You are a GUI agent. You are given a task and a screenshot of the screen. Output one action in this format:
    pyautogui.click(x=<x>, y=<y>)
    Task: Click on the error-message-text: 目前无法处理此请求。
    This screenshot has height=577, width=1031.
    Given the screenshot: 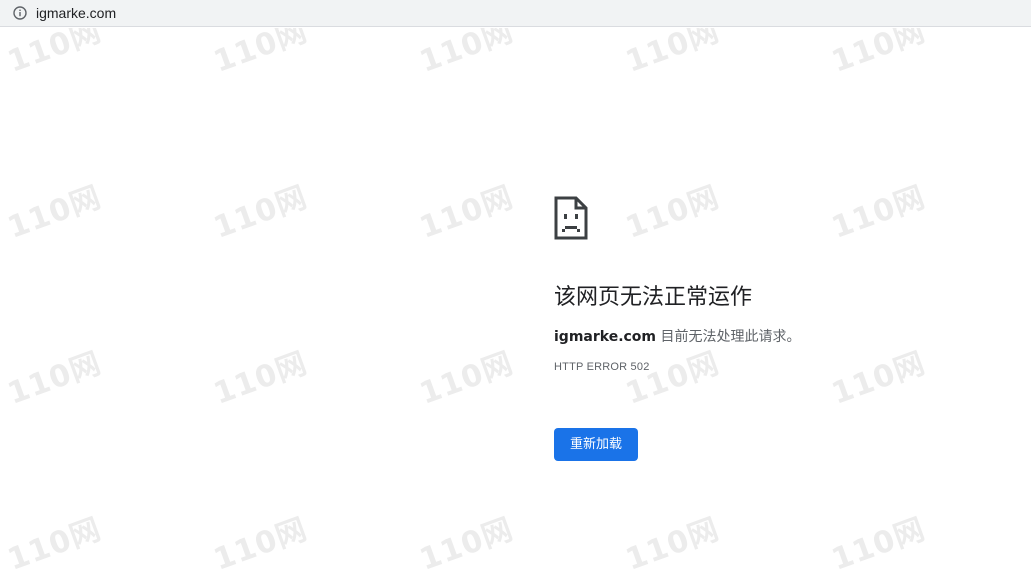 What is the action you would take?
    pyautogui.click(x=730, y=337)
    